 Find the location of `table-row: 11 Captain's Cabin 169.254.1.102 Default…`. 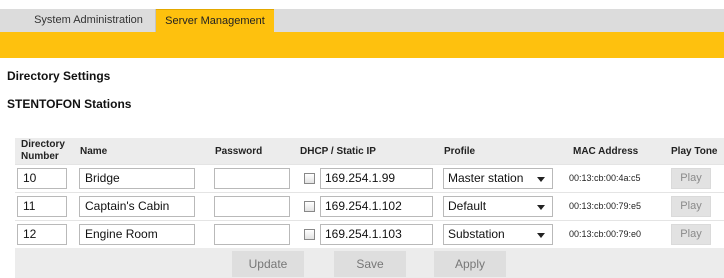

table-row: 11 Captain's Cabin 169.254.1.102 Default… is located at coordinates (369, 206).